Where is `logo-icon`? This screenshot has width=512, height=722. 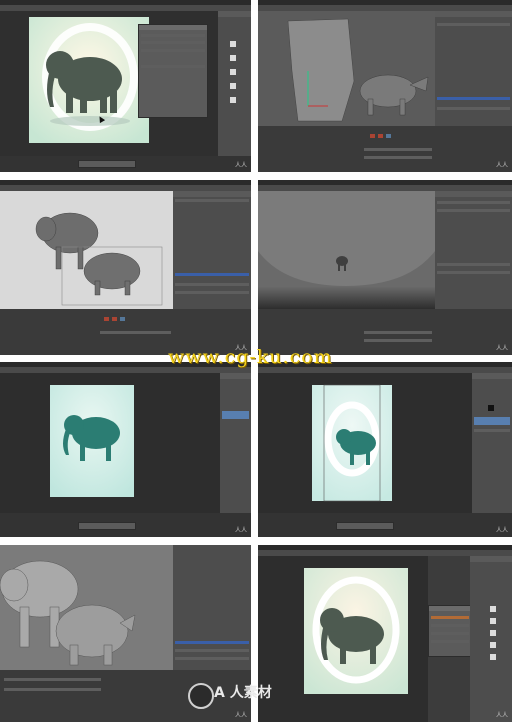
logo-icon is located at coordinates (201, 696).